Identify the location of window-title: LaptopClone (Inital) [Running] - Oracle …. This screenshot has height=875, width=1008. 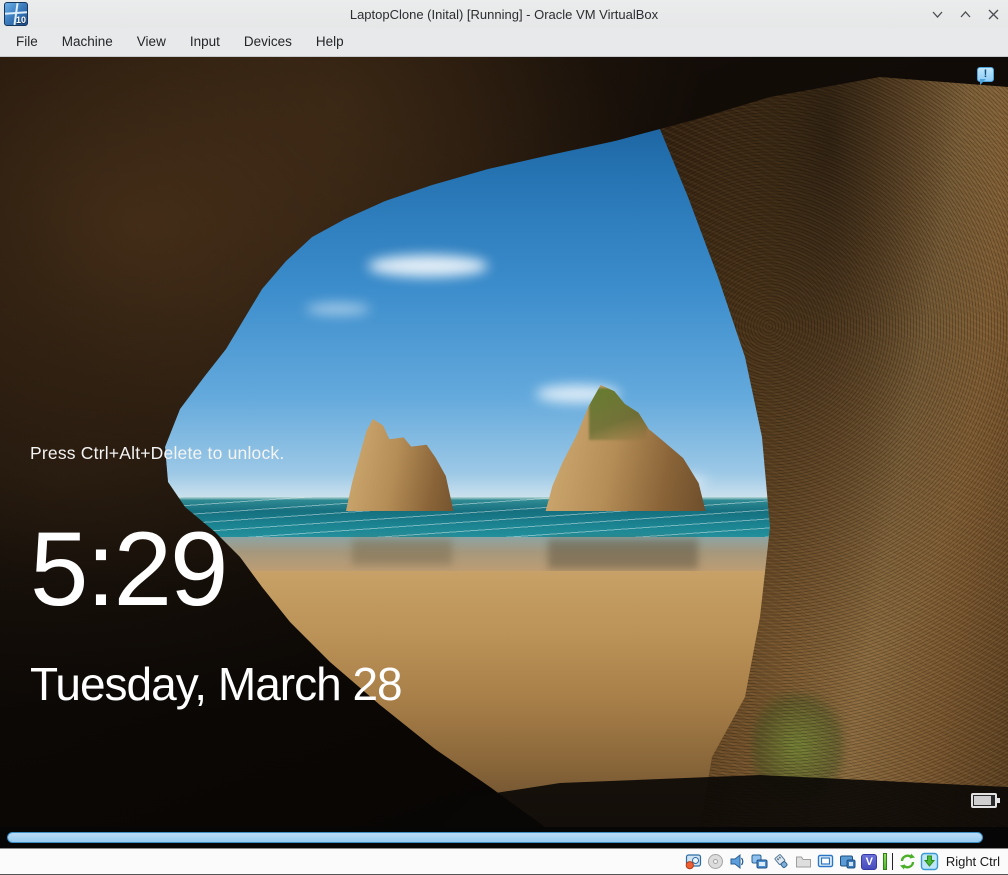
(504, 14).